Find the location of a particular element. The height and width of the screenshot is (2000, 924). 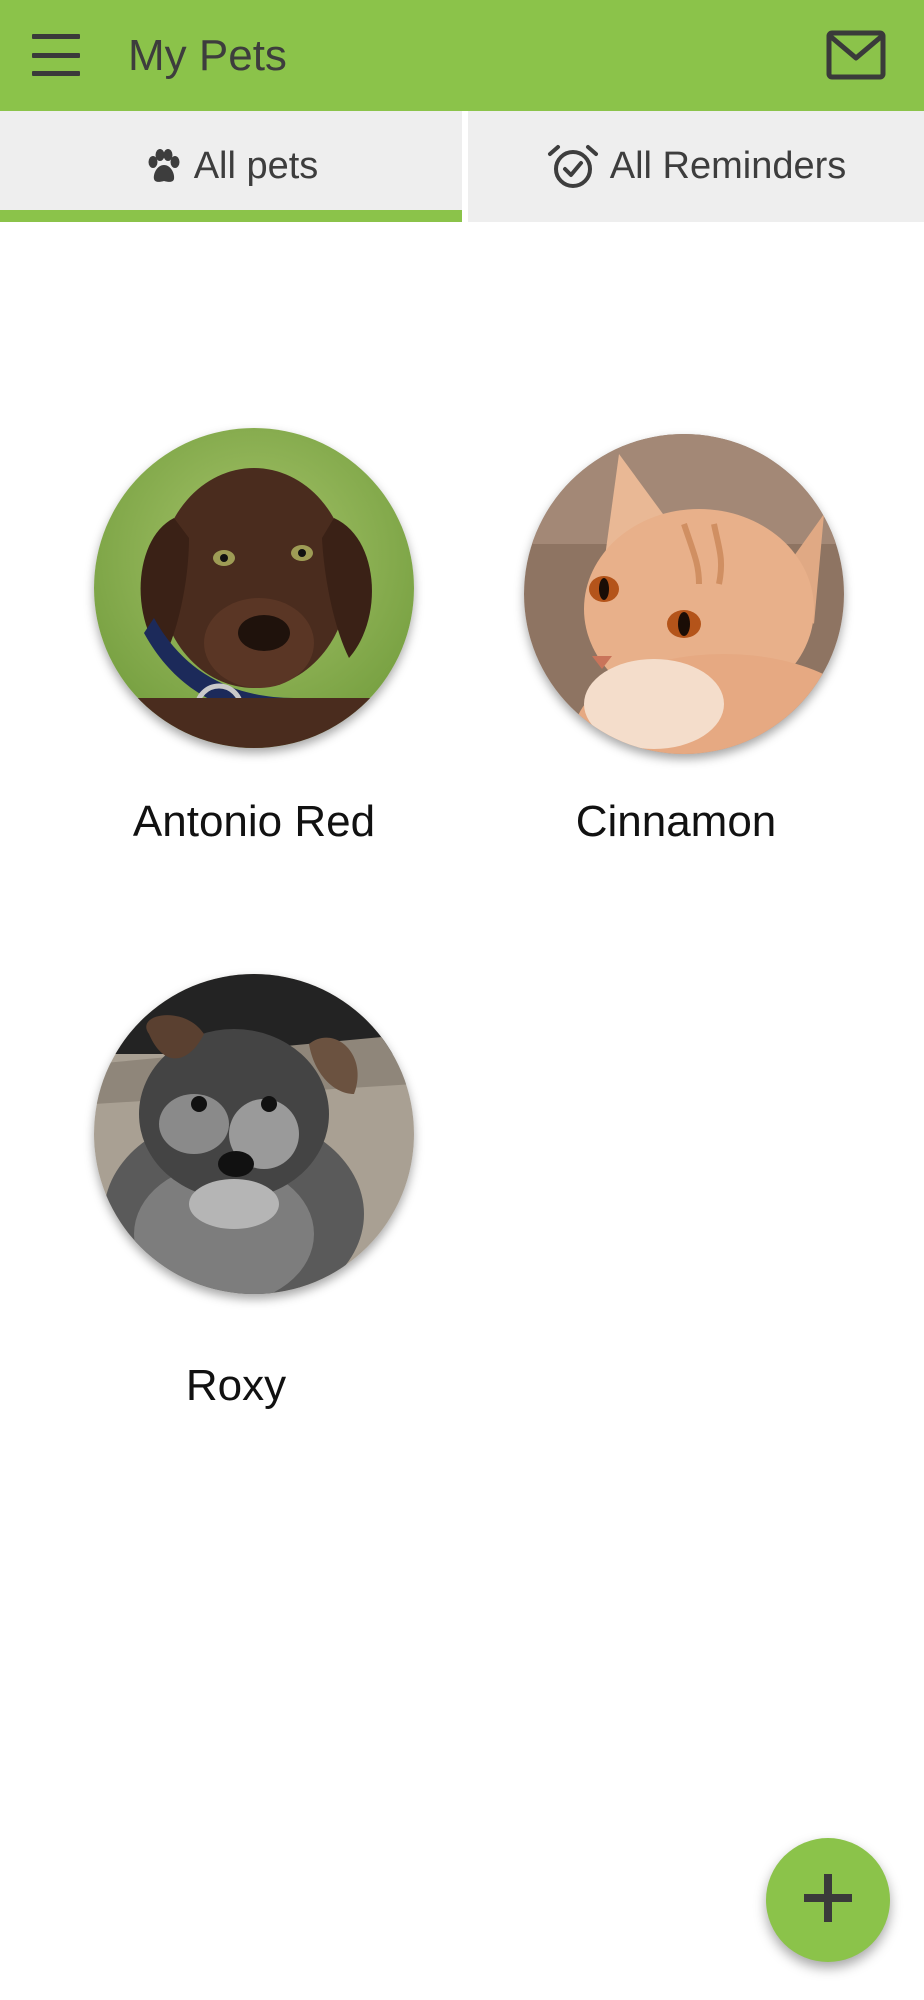

tab-all-reminders: All Reminders is located at coordinates (696, 166).